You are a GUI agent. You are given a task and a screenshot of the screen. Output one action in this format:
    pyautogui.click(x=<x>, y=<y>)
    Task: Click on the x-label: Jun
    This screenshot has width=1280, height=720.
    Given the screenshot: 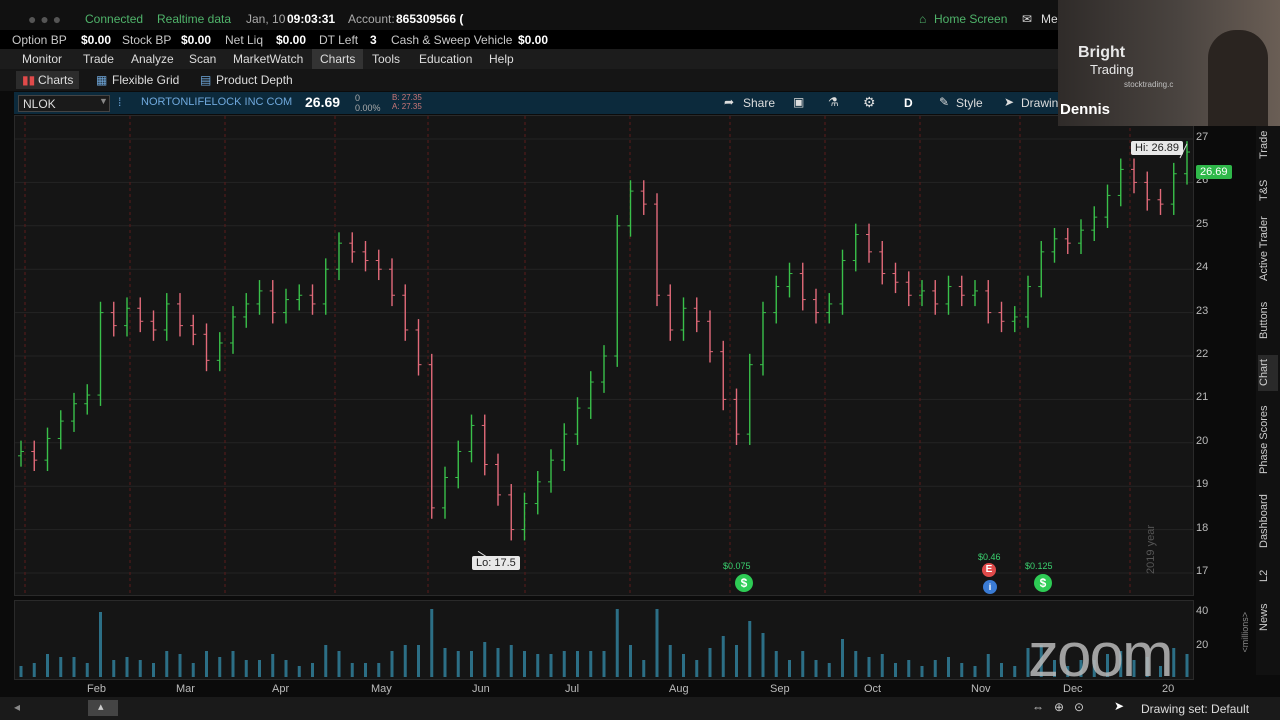 What is the action you would take?
    pyautogui.click(x=481, y=689)
    